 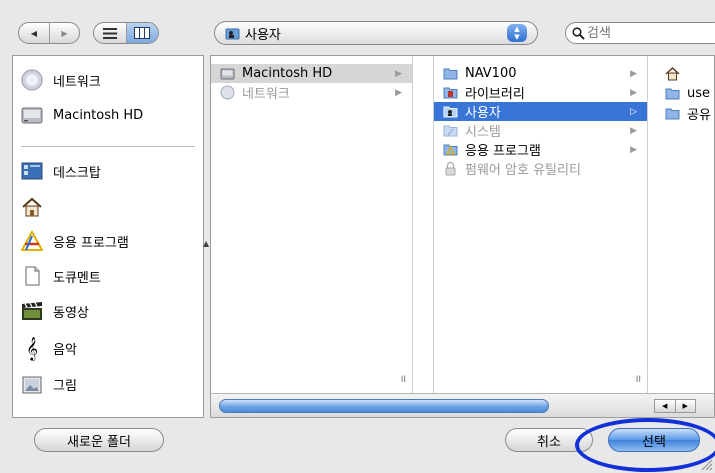 I want to click on sidebar-item-label: Macintosh HD, so click(x=98, y=115).